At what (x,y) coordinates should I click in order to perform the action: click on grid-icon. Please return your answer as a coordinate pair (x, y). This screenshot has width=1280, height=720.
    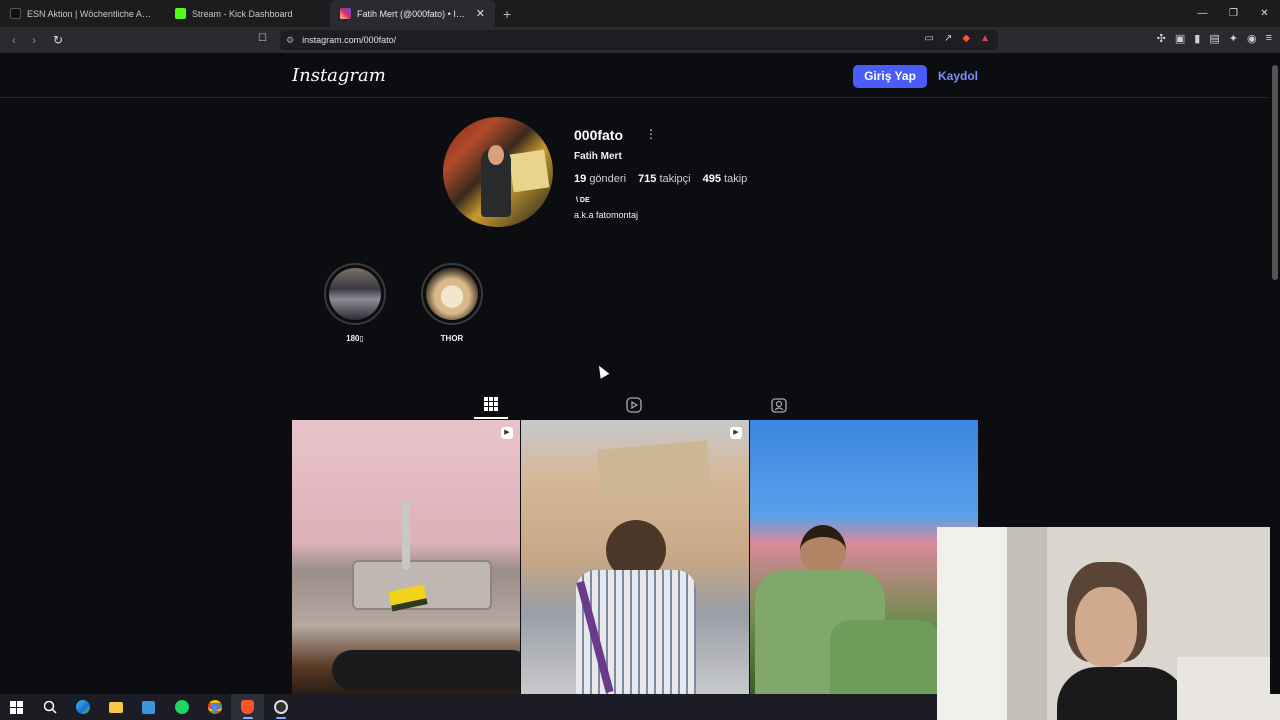
    Looking at the image, I should click on (491, 404).